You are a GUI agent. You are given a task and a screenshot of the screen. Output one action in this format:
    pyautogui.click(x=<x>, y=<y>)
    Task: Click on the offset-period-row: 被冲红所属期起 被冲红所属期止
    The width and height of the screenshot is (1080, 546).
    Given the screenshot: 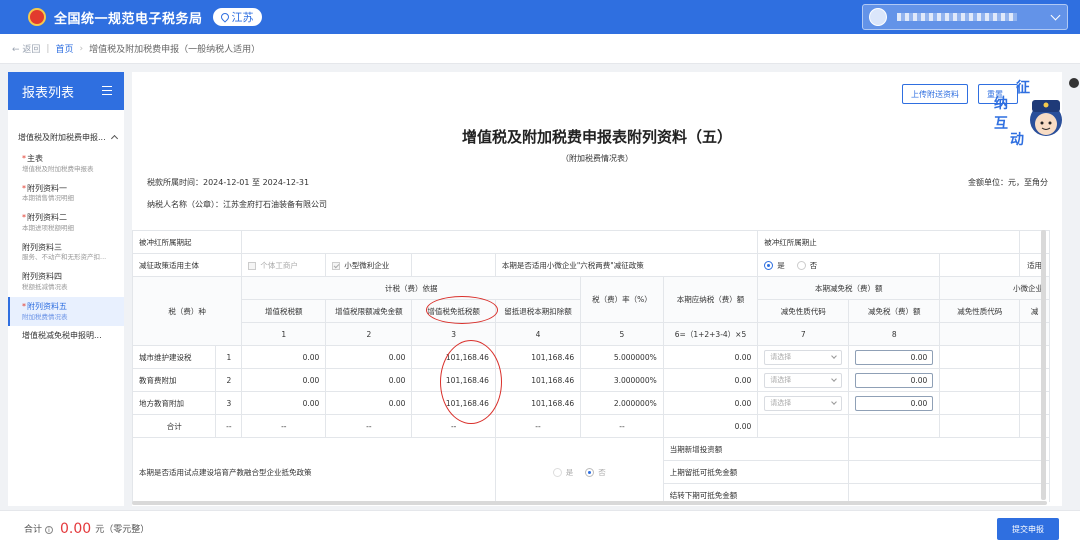 What is the action you would take?
    pyautogui.click(x=591, y=242)
    